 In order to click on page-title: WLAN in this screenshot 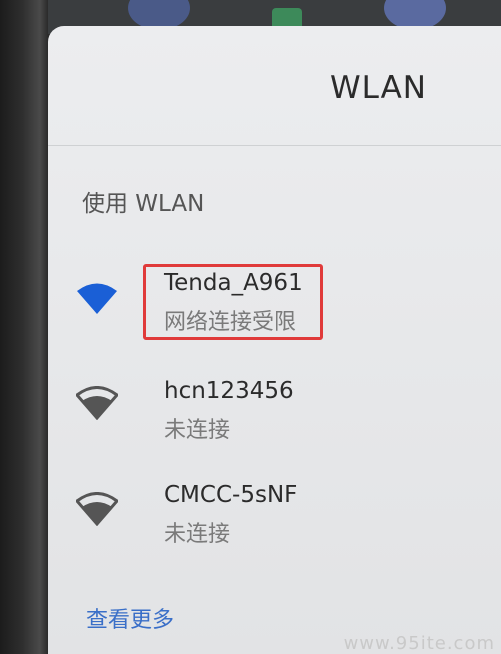, I will do `click(378, 88)`.